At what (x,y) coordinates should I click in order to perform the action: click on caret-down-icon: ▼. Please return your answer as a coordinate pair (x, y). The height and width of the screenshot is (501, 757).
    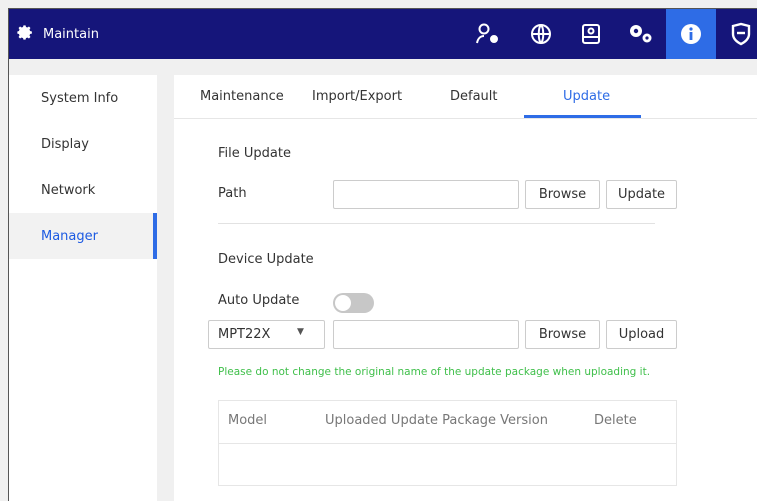
    Looking at the image, I should click on (300, 332).